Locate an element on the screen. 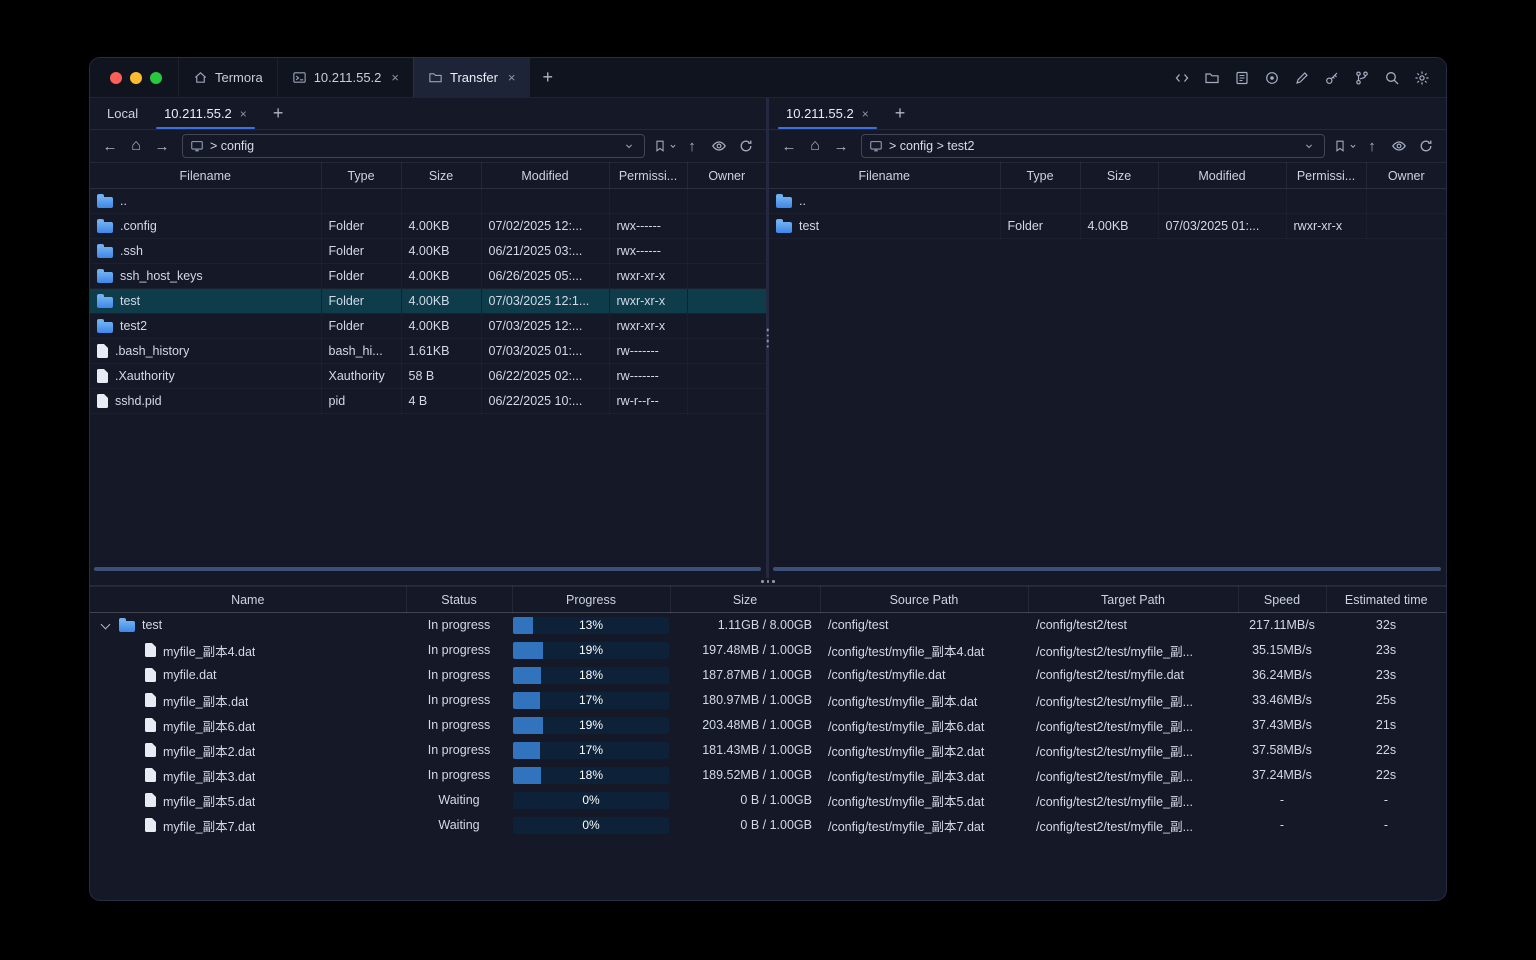 The image size is (1536, 960). path-bar: > config > test2 is located at coordinates (1093, 146).